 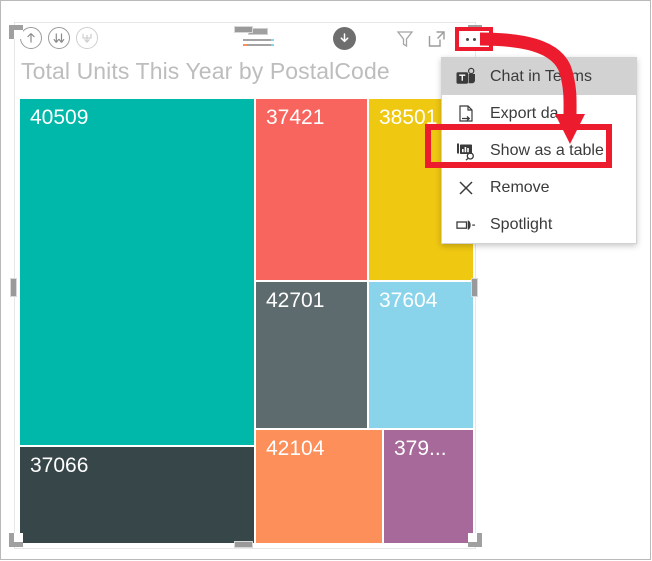 What do you see at coordinates (295, 300) in the screenshot?
I see `treemap-tile-label: 42701` at bounding box center [295, 300].